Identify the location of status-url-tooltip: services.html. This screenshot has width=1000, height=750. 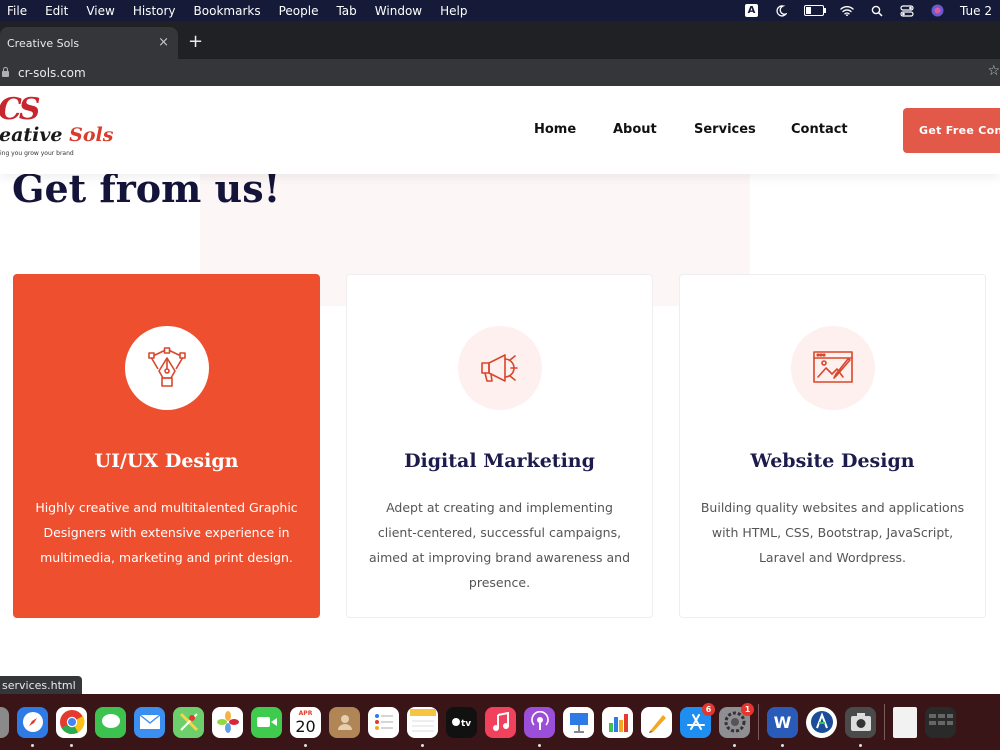
(41, 685).